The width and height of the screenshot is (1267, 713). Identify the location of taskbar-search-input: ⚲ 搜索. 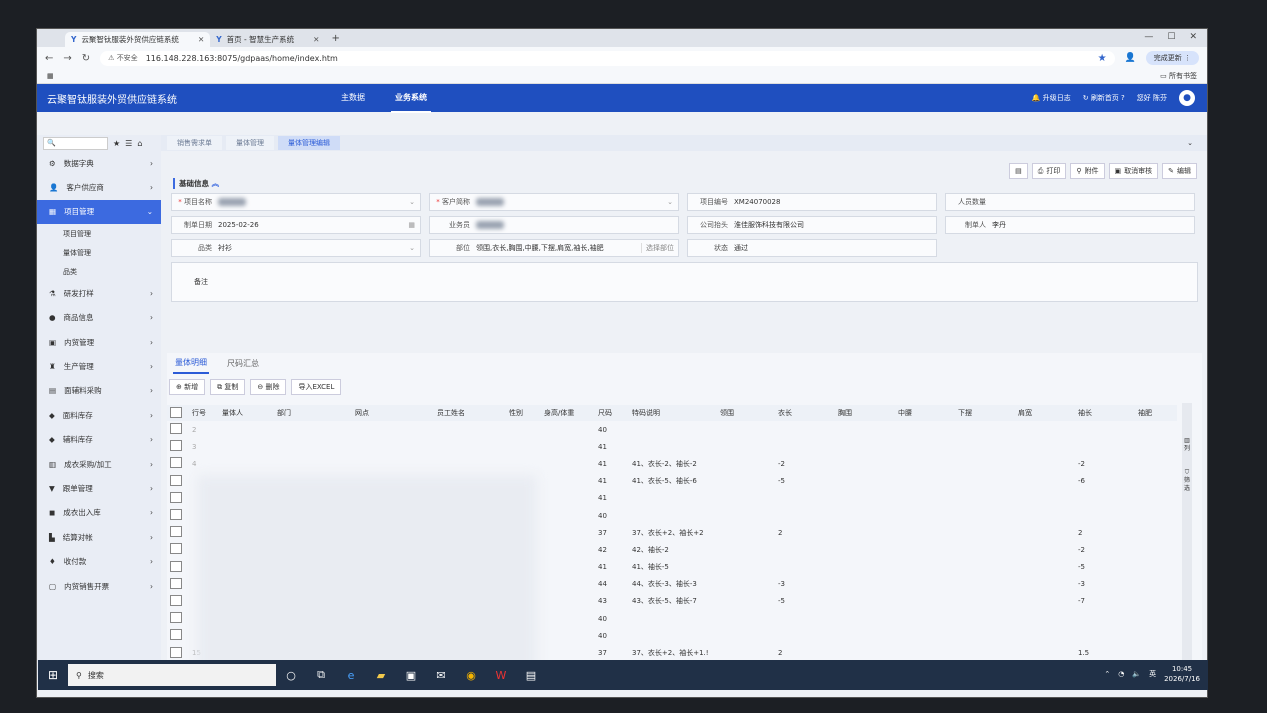
(172, 675).